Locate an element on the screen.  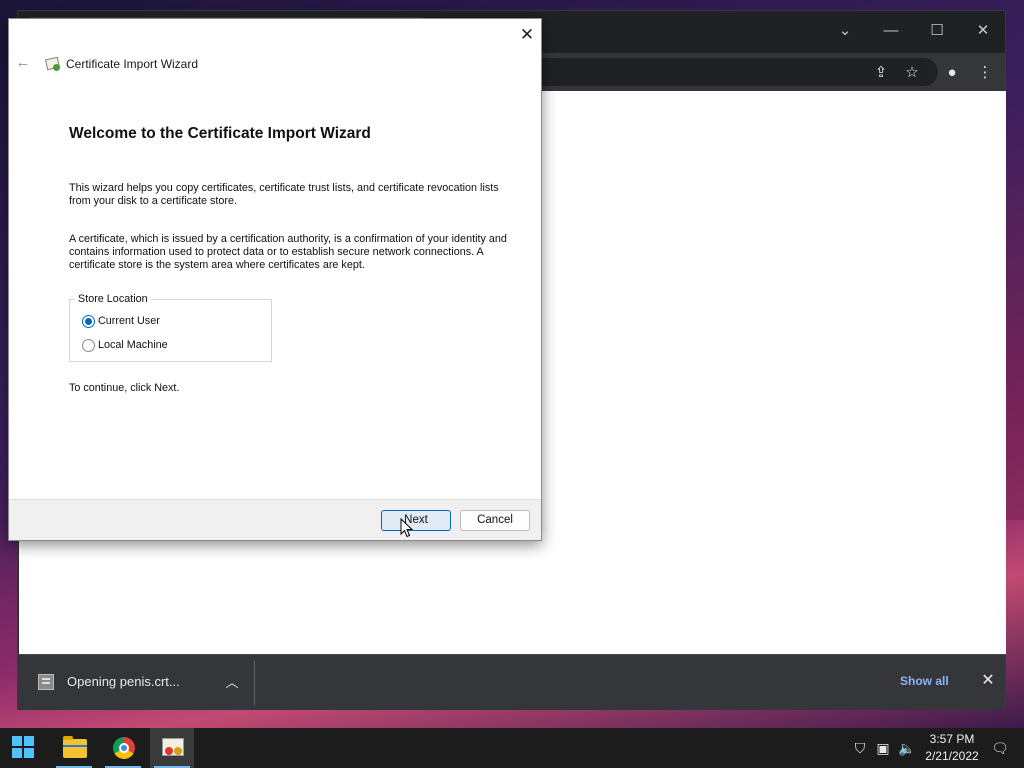
download-item: Opening penis.crt... ︿ is located at coordinates (138, 683).